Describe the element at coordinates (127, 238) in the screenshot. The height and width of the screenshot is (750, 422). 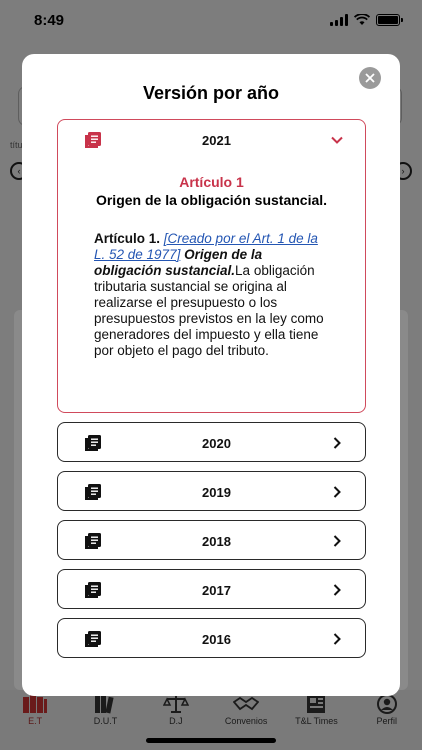
I see `article-lead: Artículo 1.` at that location.